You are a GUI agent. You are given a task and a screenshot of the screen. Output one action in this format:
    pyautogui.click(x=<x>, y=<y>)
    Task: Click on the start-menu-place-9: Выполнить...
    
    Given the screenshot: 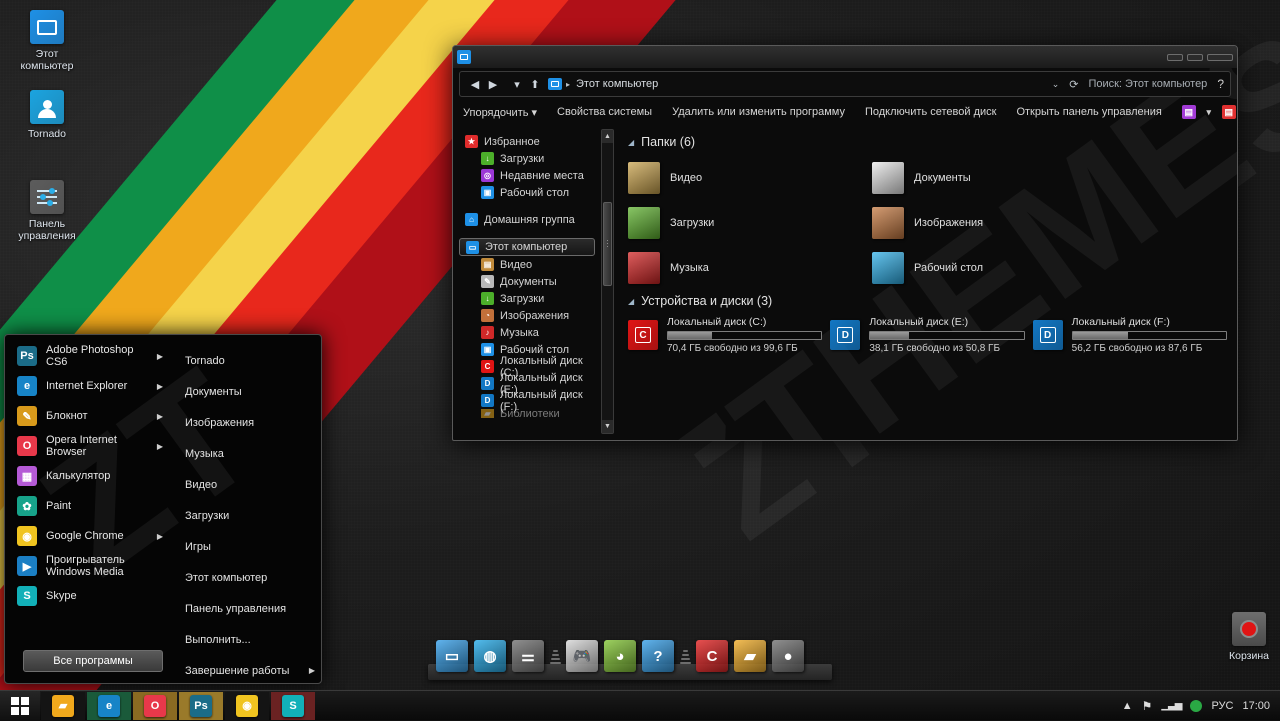 What is the action you would take?
    pyautogui.click(x=251, y=639)
    